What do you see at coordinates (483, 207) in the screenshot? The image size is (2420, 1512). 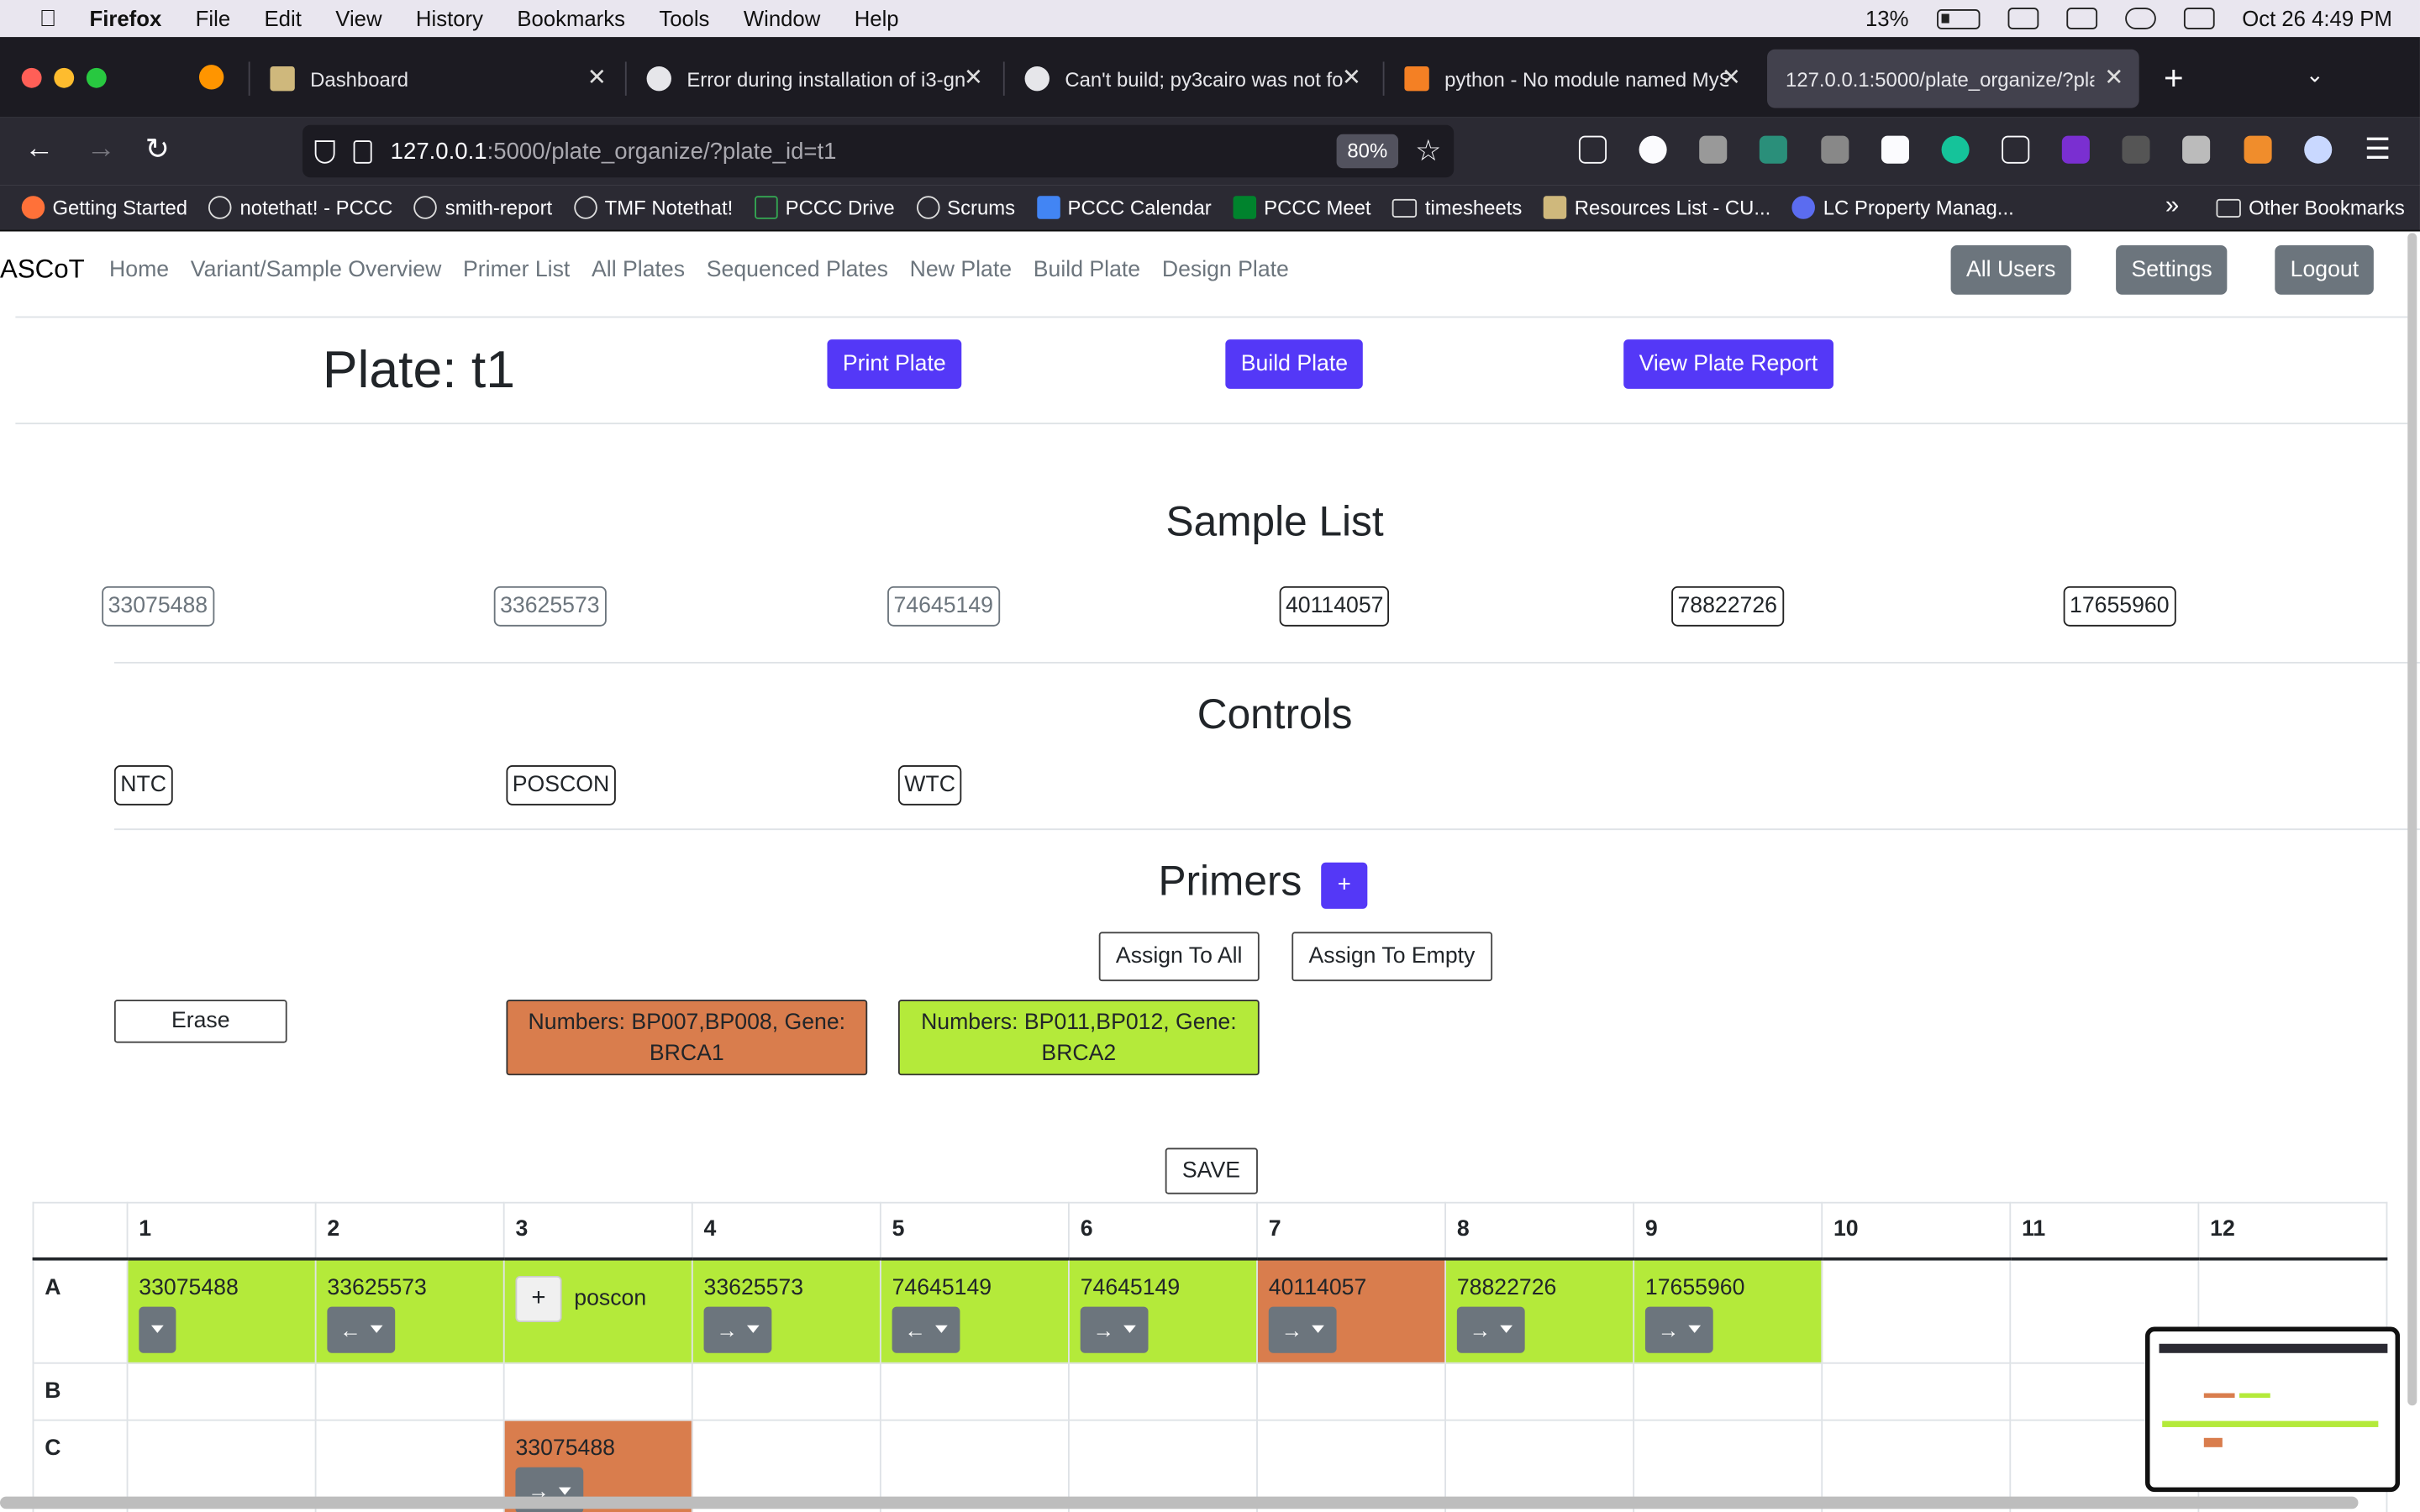 I see `bookmark-smith-report: smith-report` at bounding box center [483, 207].